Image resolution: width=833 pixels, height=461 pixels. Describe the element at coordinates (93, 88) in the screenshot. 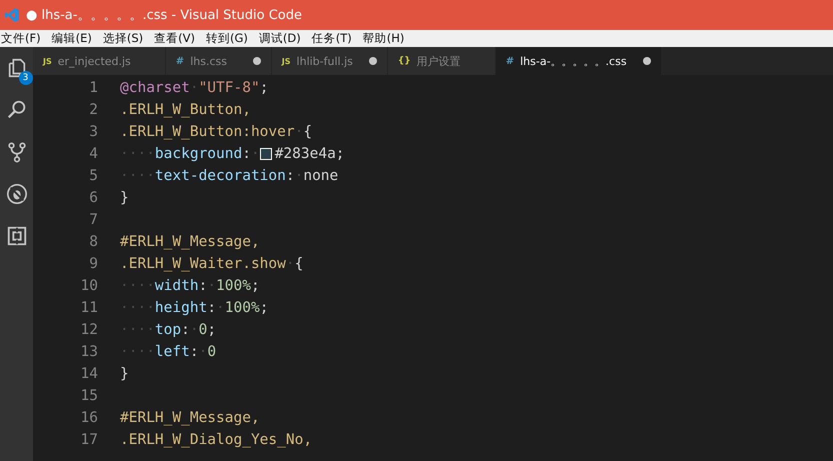

I see `line-number: 1` at that location.